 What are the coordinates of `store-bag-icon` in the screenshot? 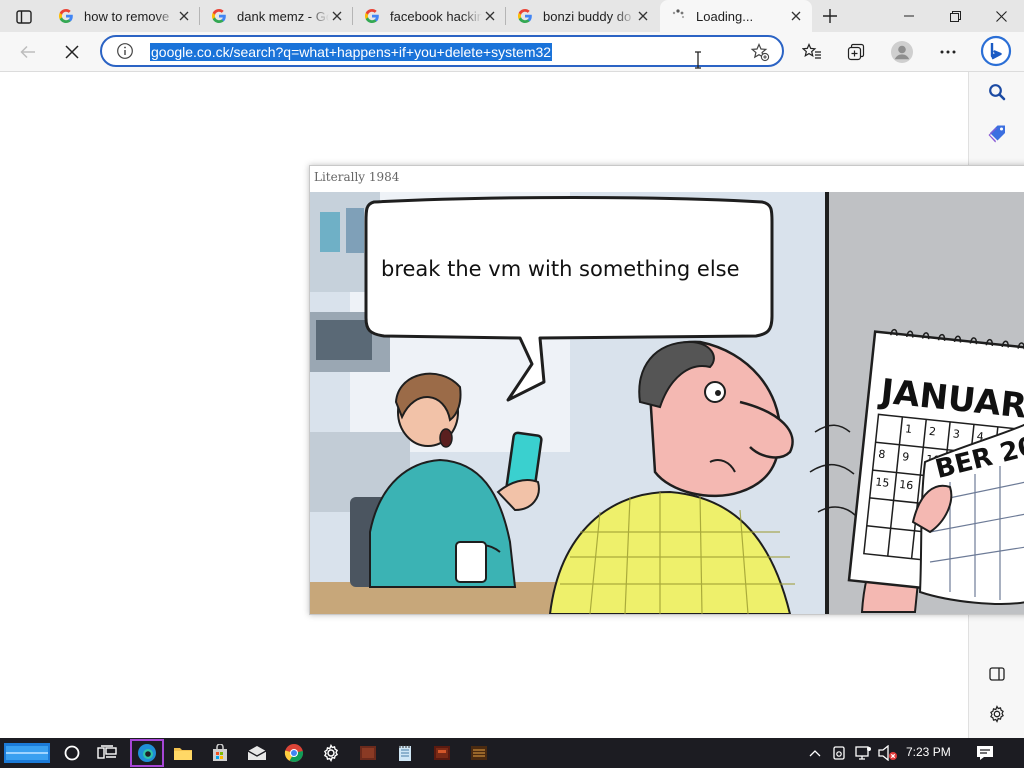 It's located at (220, 752).